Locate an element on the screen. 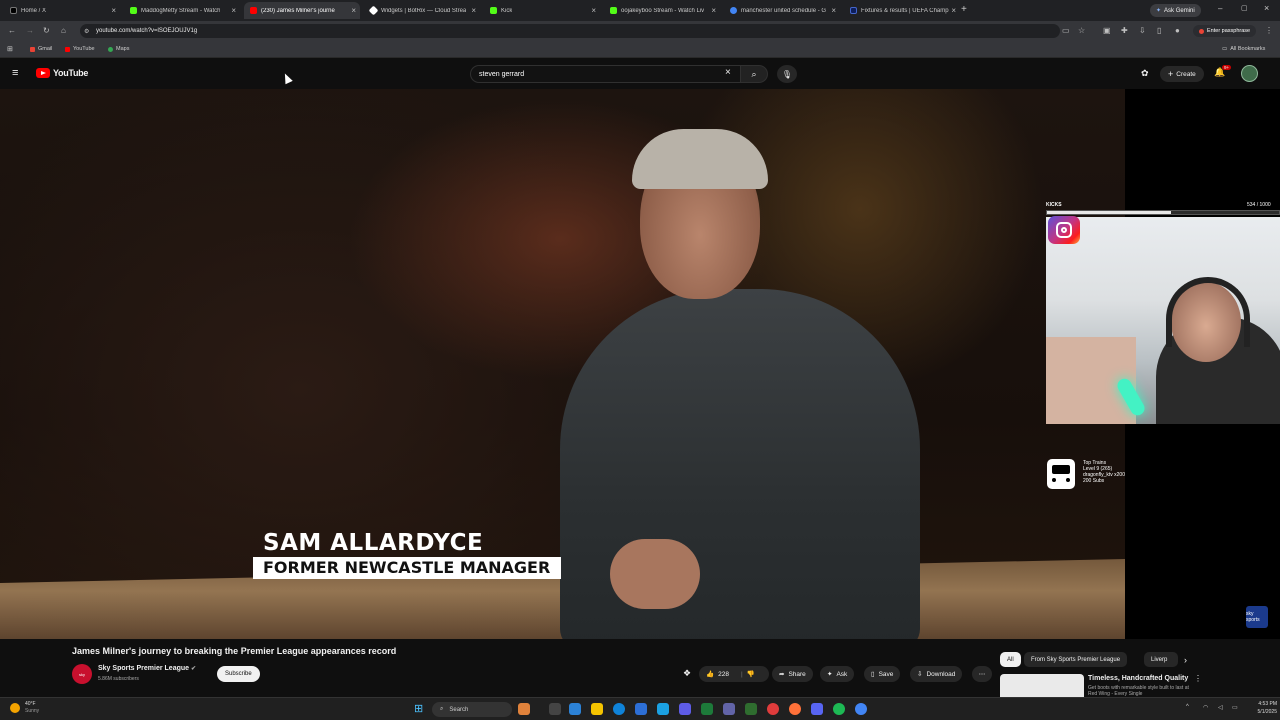  hamburger-menu-icon: ≡ is located at coordinates (15, 73).